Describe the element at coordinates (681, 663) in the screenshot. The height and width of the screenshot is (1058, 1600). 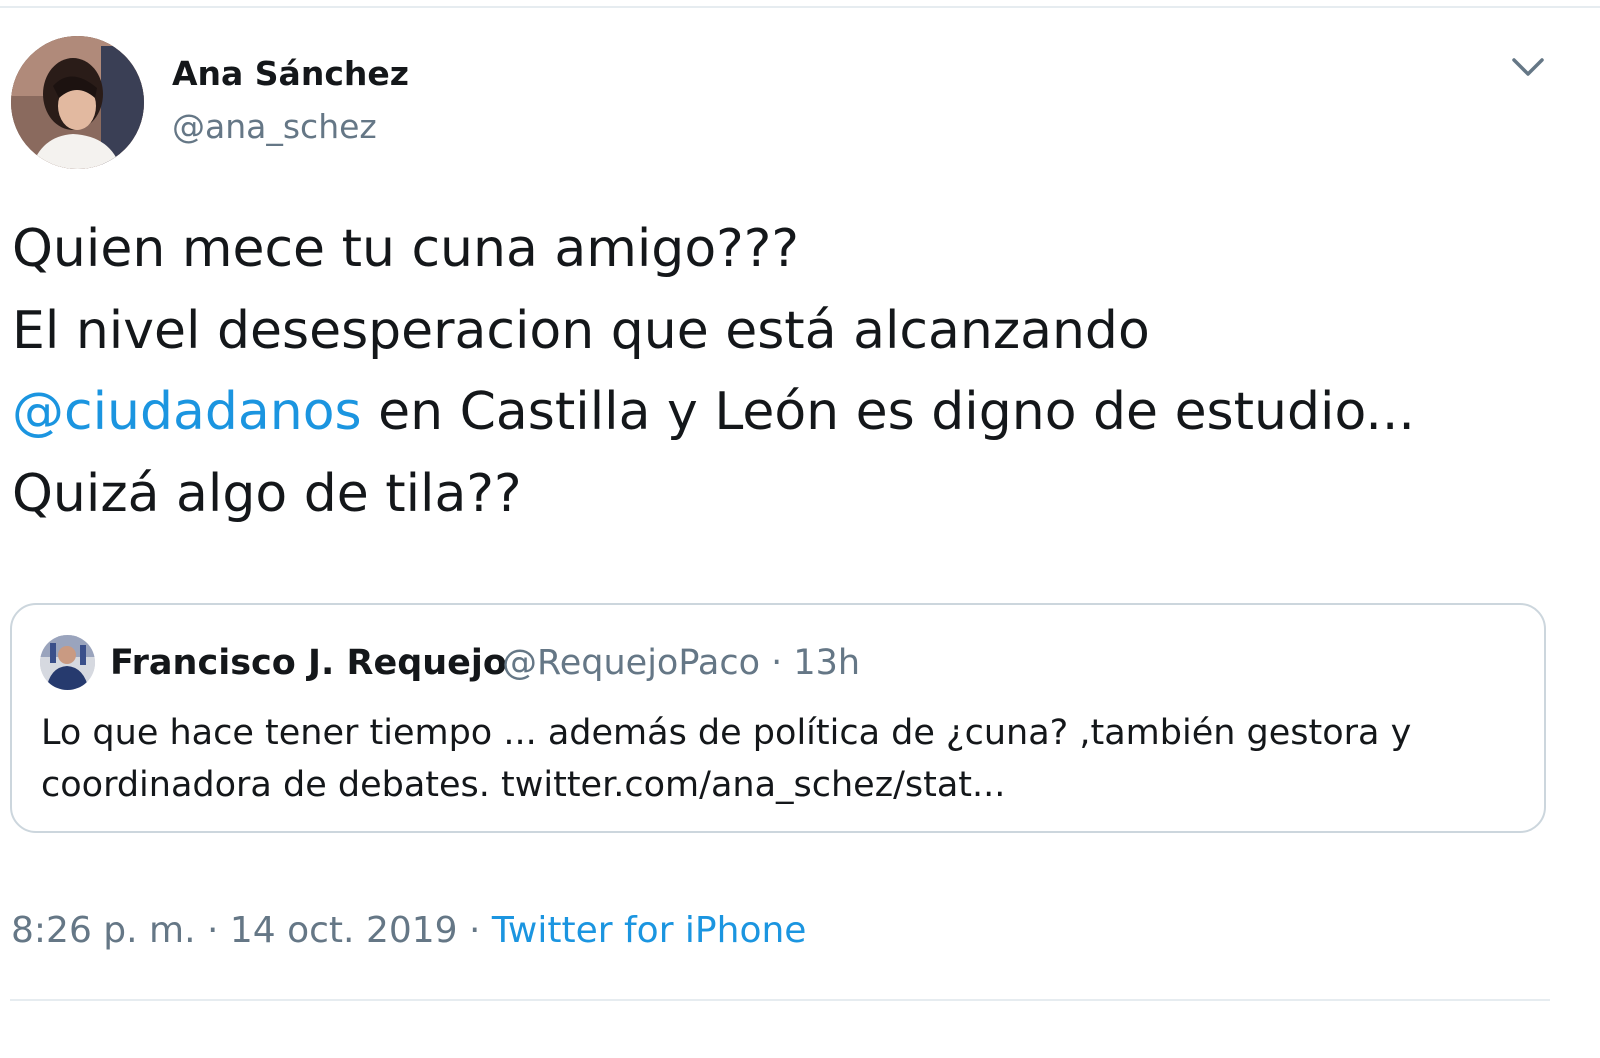
I see `quoted-author-handle-time: @RequejoPaco · 13h` at that location.